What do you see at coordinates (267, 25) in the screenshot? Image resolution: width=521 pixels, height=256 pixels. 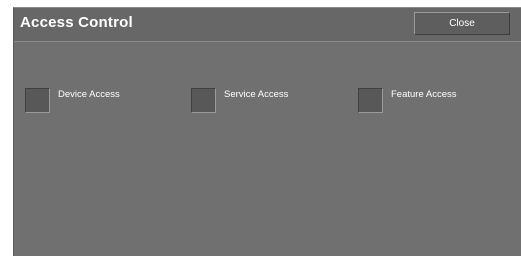 I see `header-bar: Access Control Close` at bounding box center [267, 25].